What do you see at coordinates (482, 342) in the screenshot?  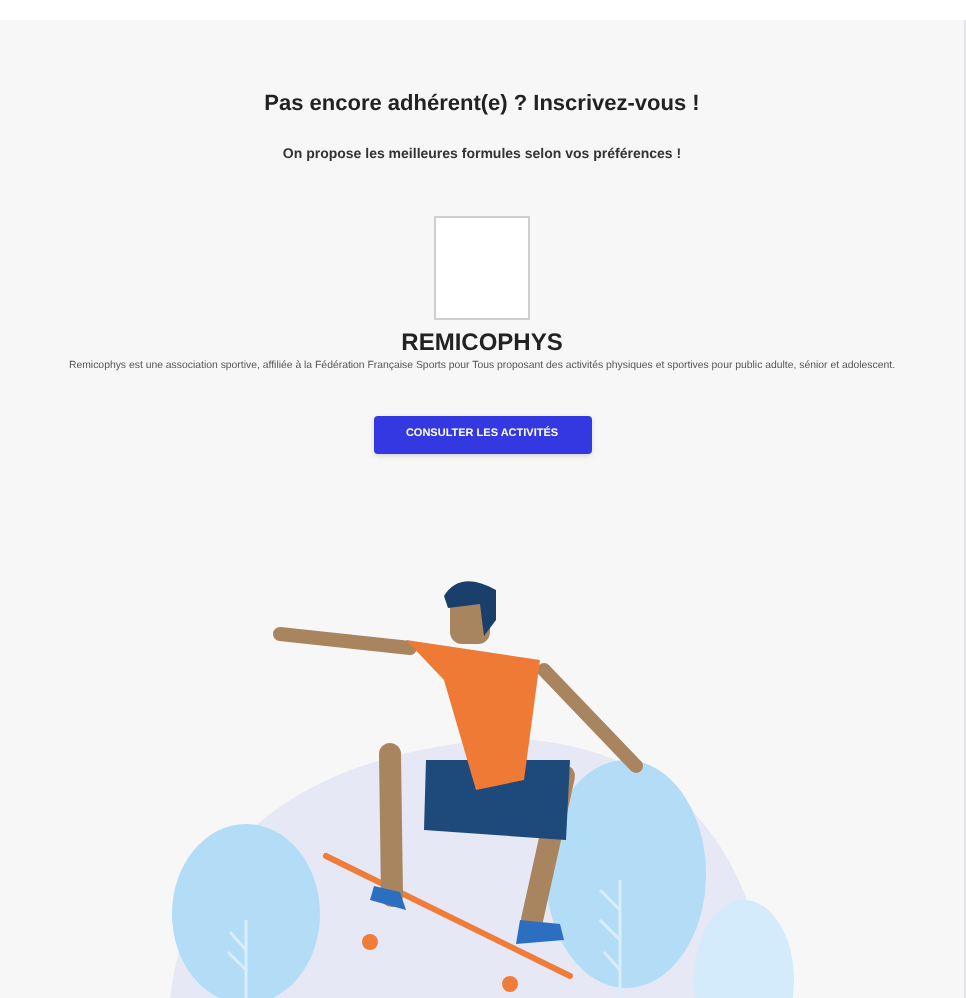 I see `club-name: REMICOPHYS` at bounding box center [482, 342].